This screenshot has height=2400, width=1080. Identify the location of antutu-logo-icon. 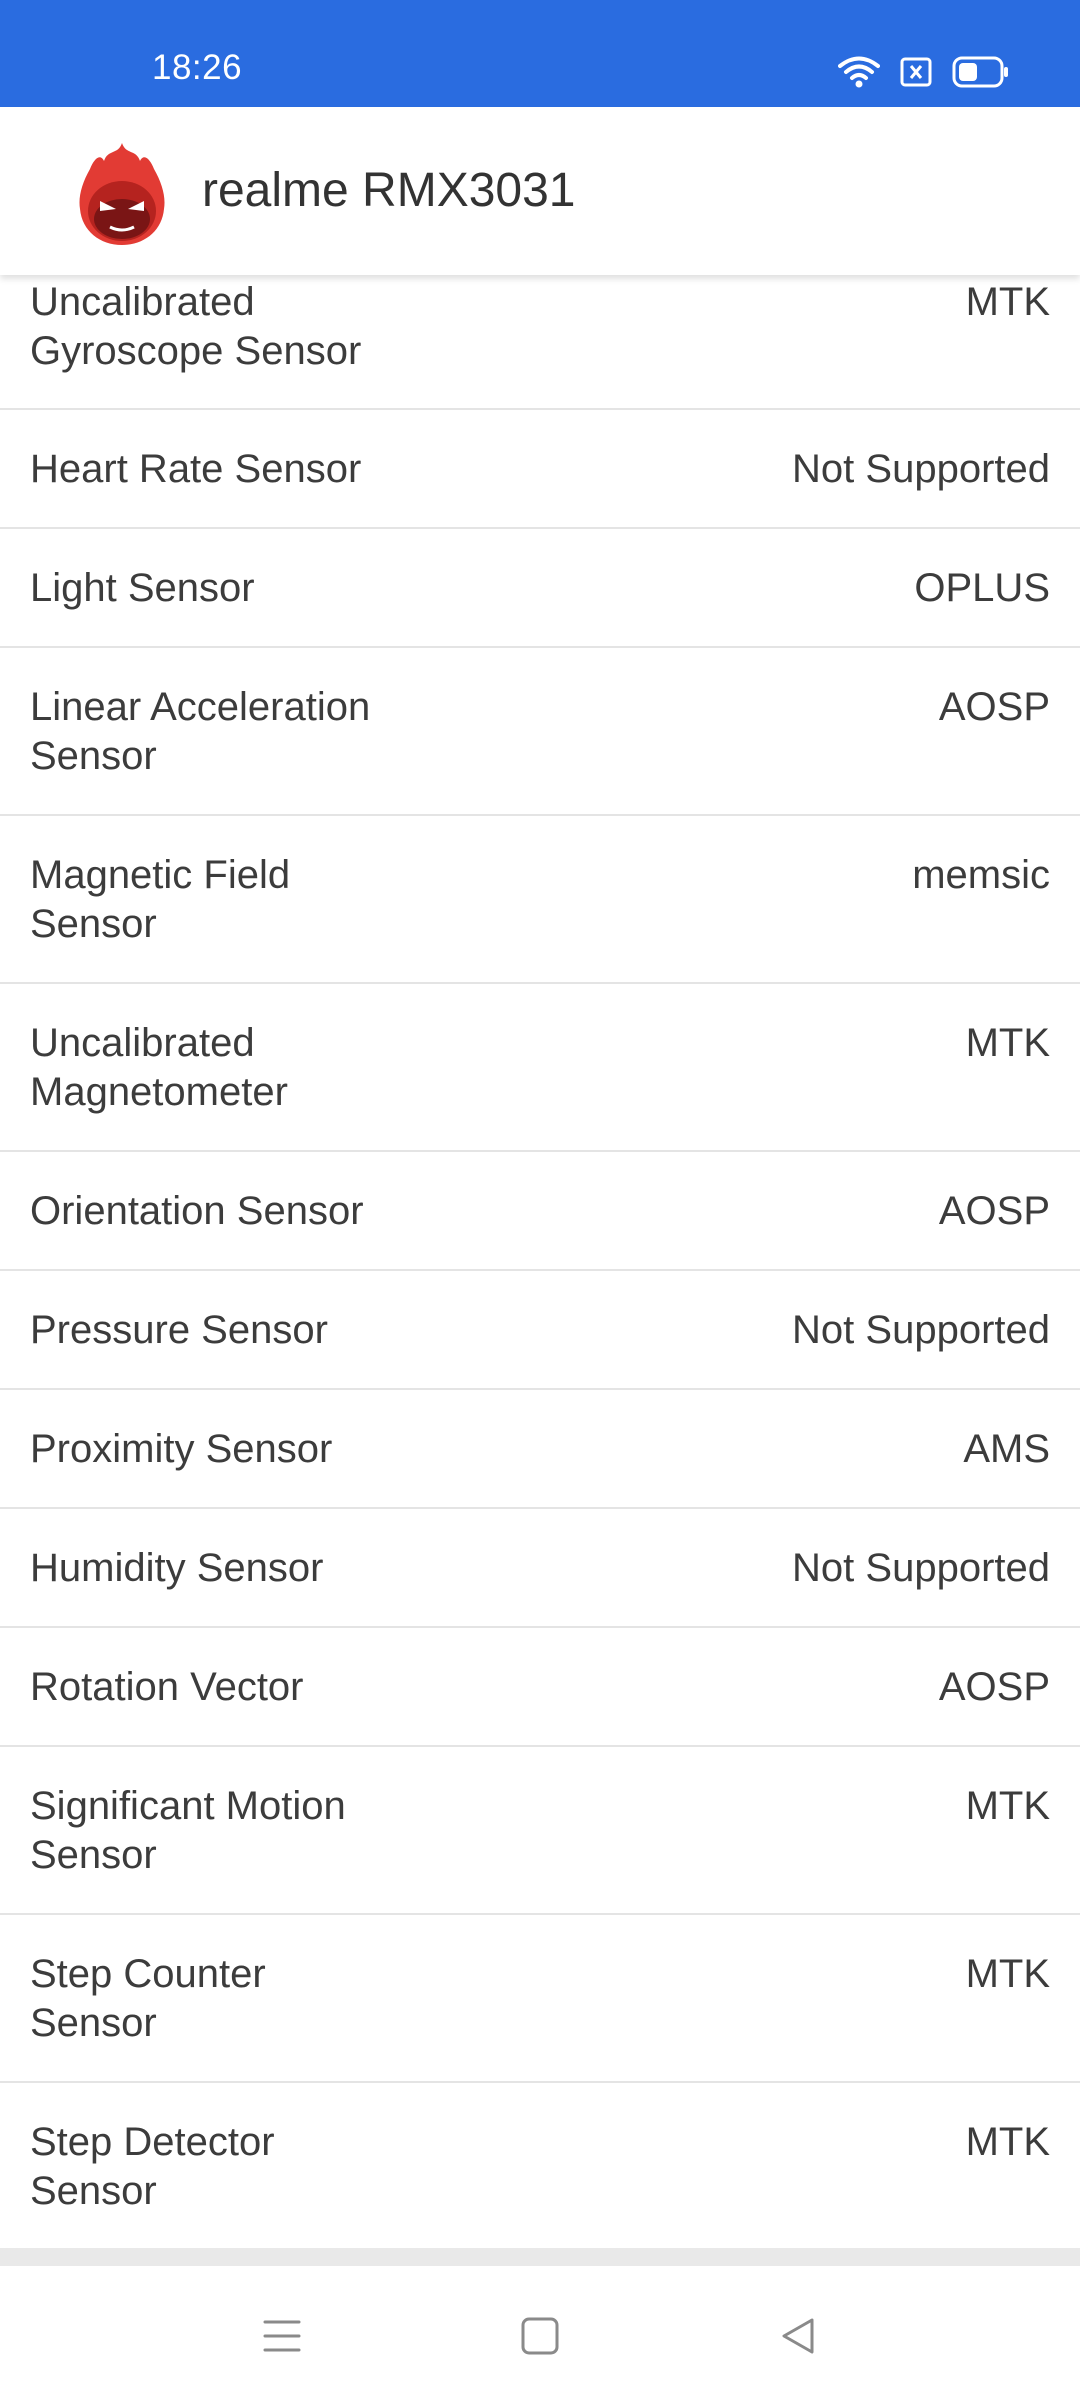
(122, 193).